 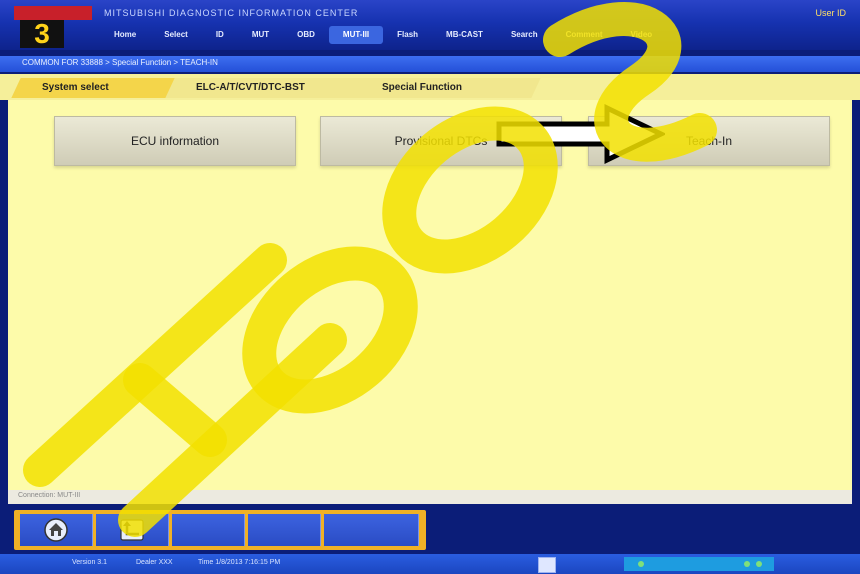 I want to click on window-icon, so click(x=547, y=565).